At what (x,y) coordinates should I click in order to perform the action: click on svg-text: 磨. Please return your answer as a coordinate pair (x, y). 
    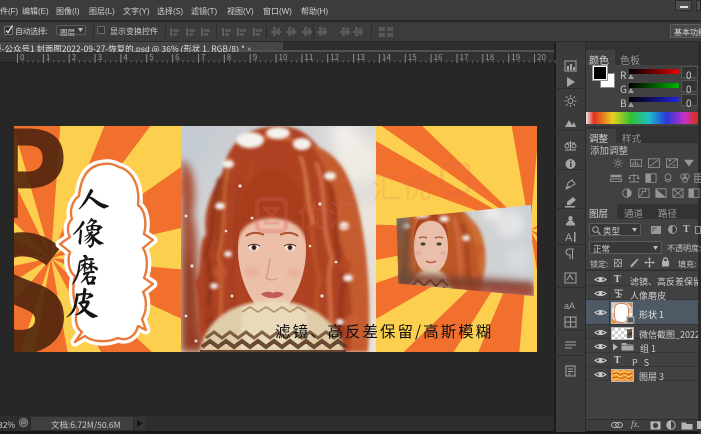
    Looking at the image, I should click on (84, 269).